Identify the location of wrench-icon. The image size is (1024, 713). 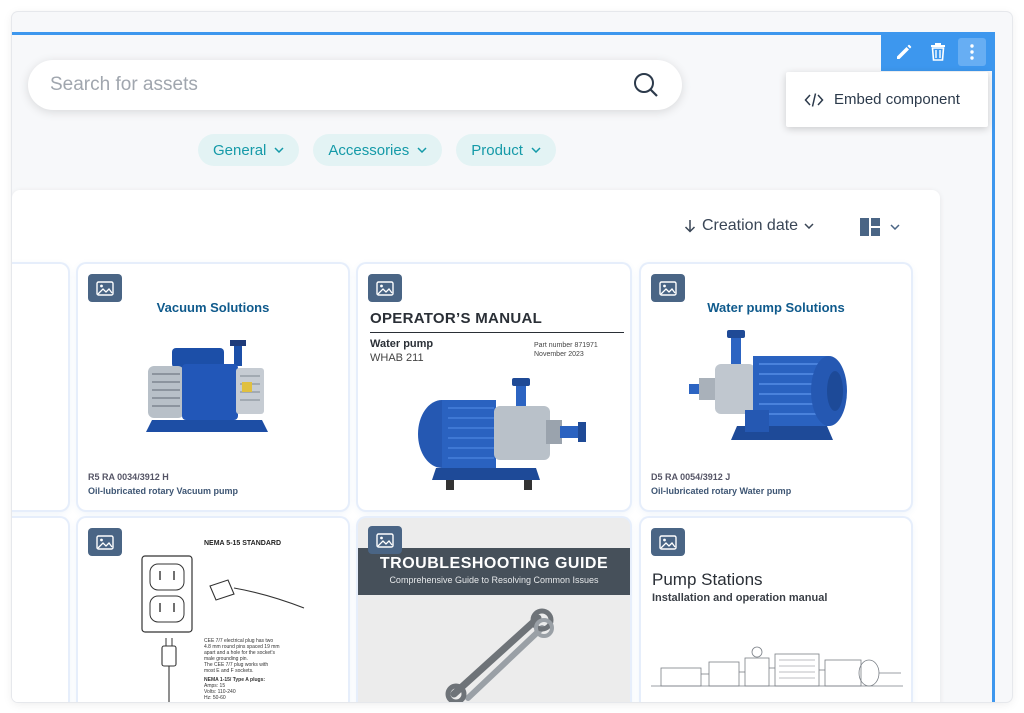
(499, 655).